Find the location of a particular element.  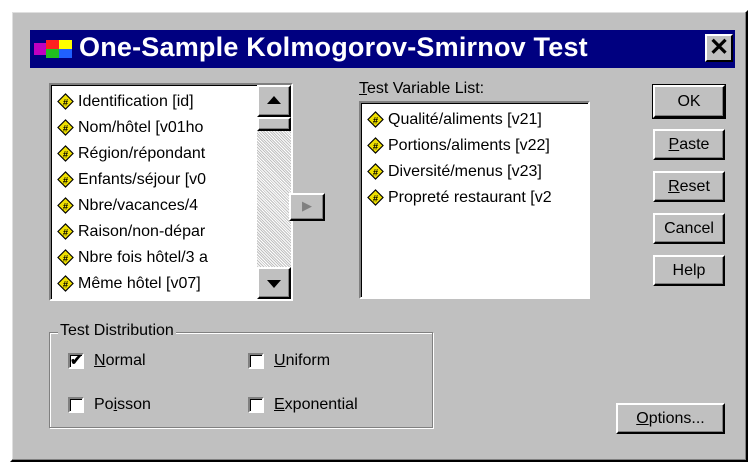

list-item: # Identification [id] is located at coordinates (125, 101).